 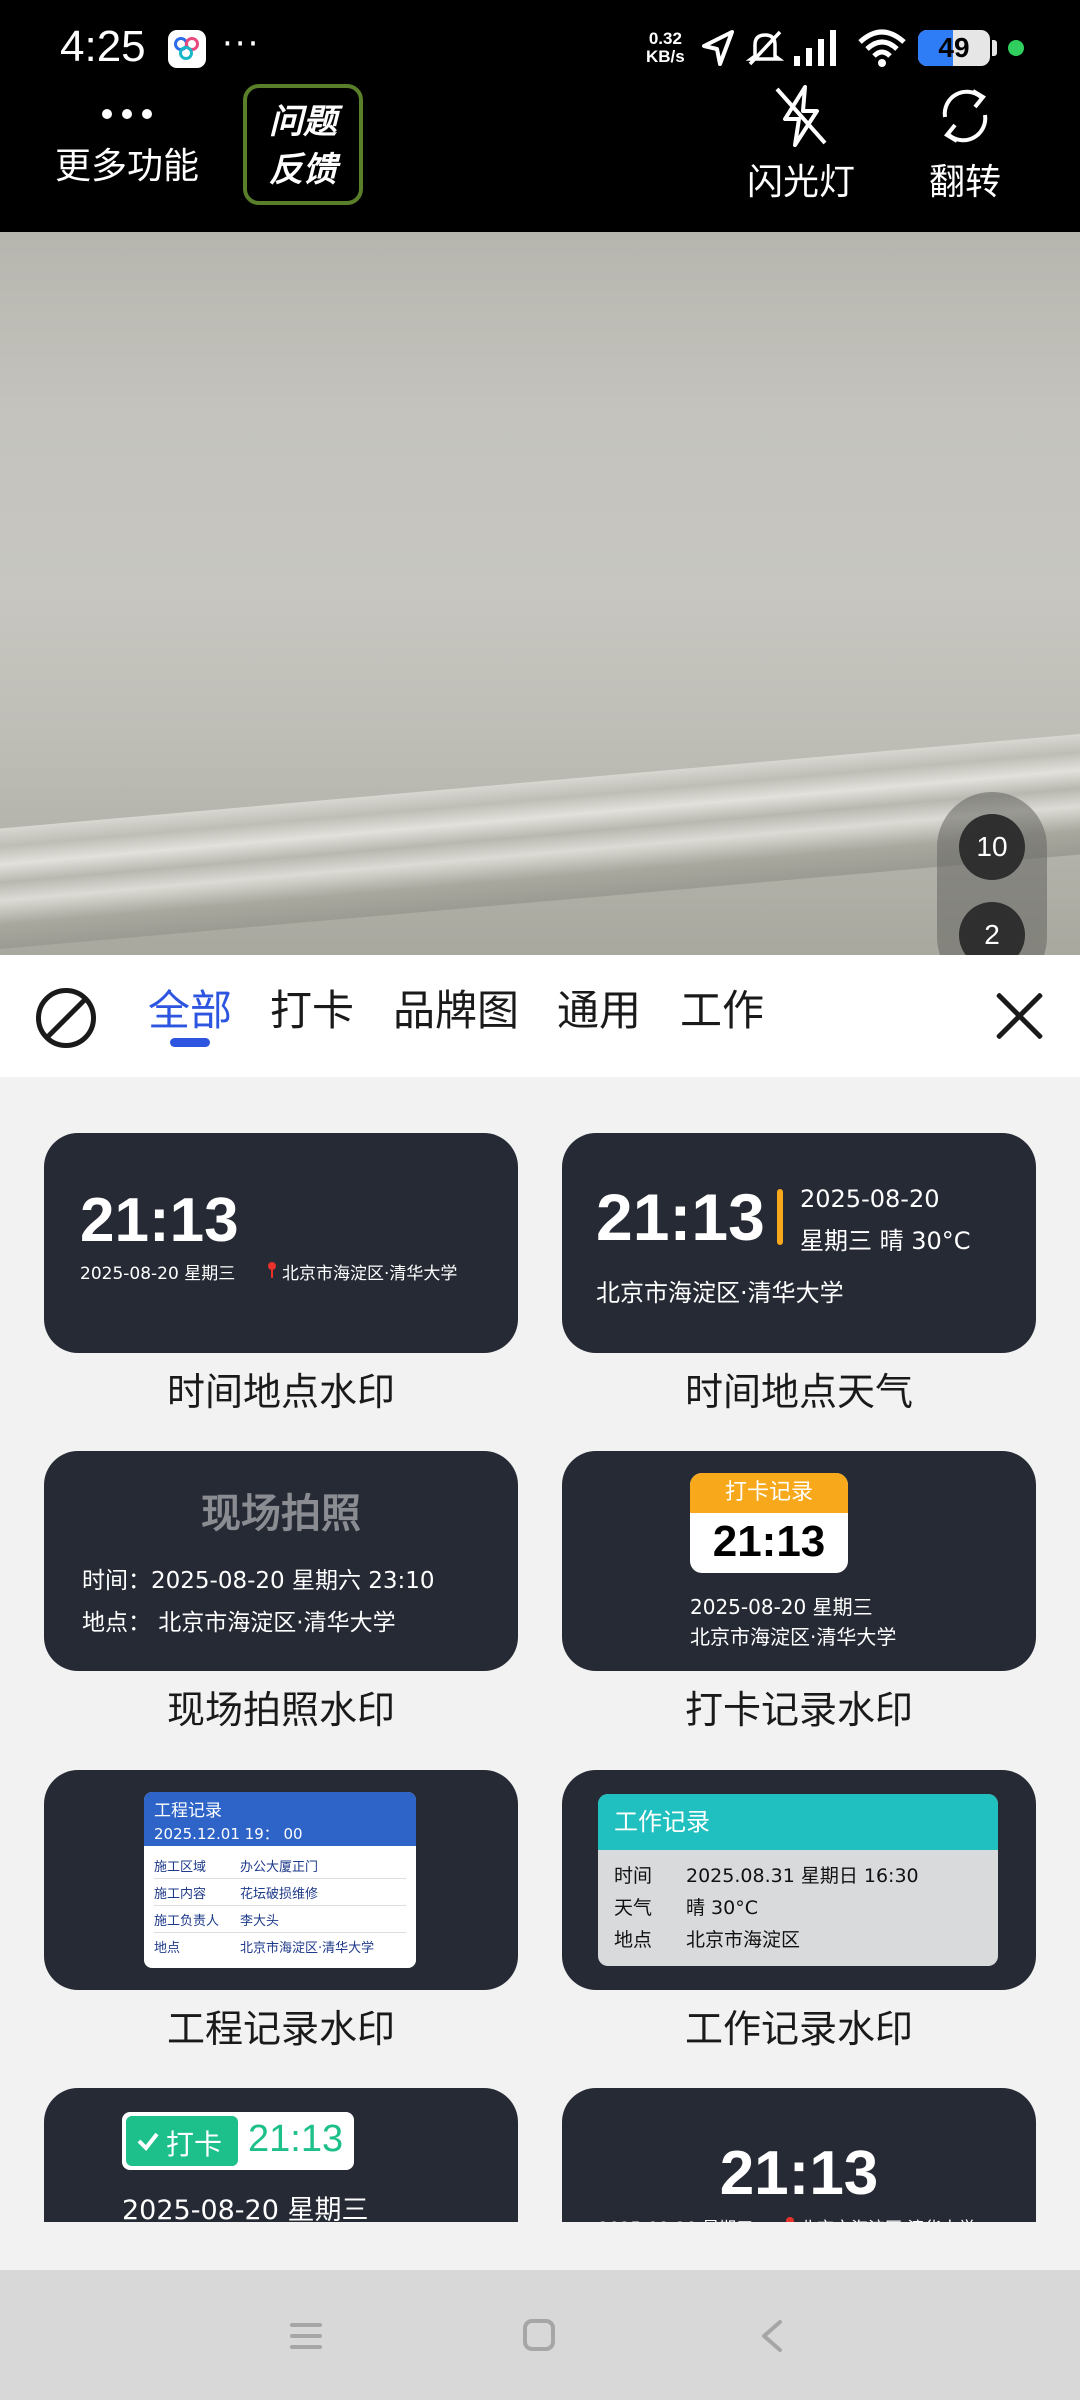 I want to click on template-label: 工作记录水印, so click(x=798, y=2029).